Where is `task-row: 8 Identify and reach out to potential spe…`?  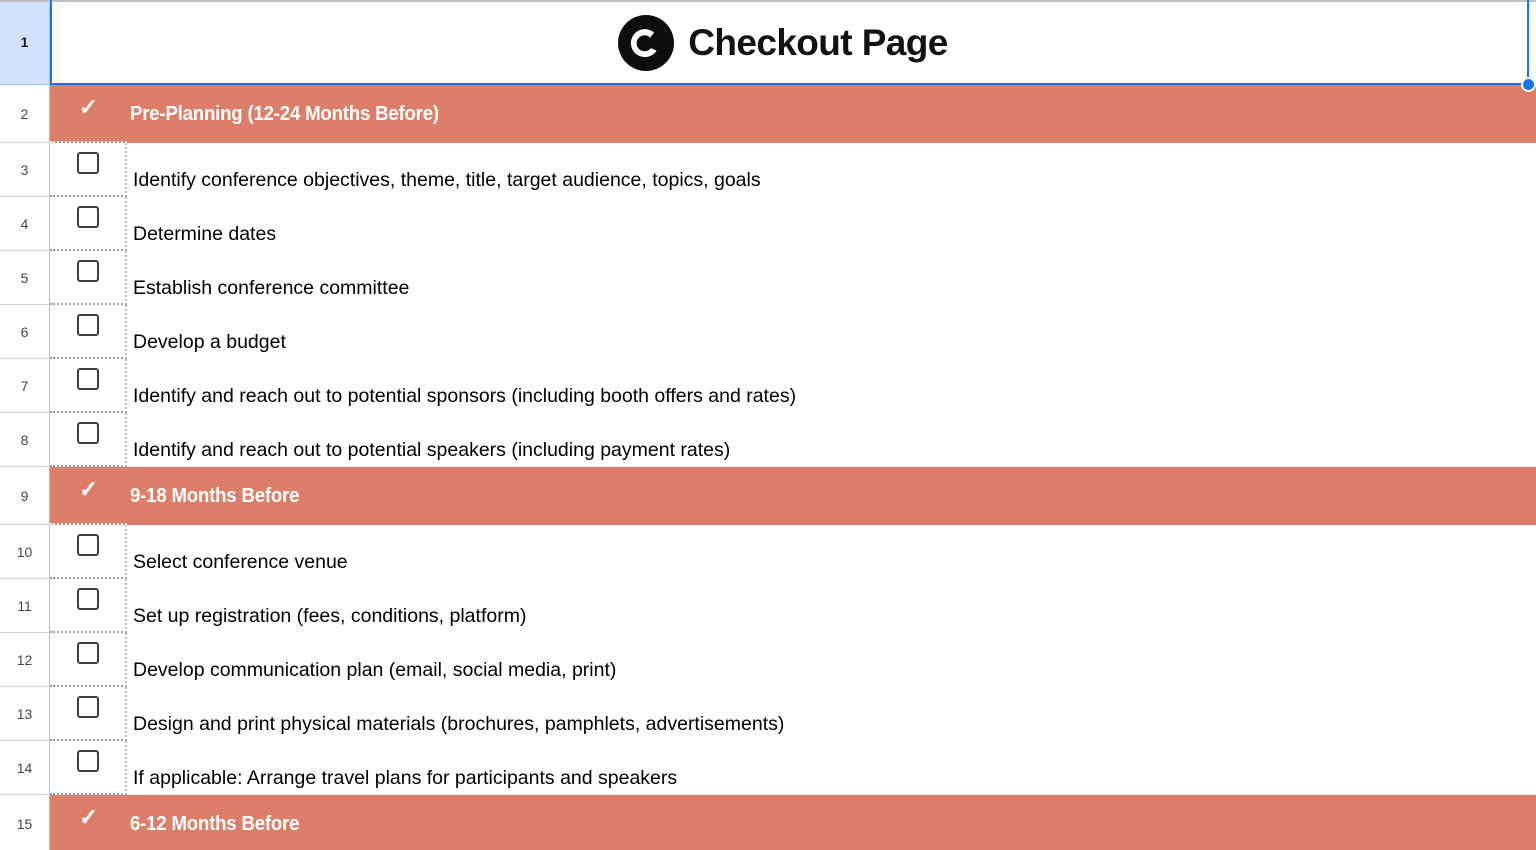
task-row: 8 Identify and reach out to potential spe… is located at coordinates (768, 440).